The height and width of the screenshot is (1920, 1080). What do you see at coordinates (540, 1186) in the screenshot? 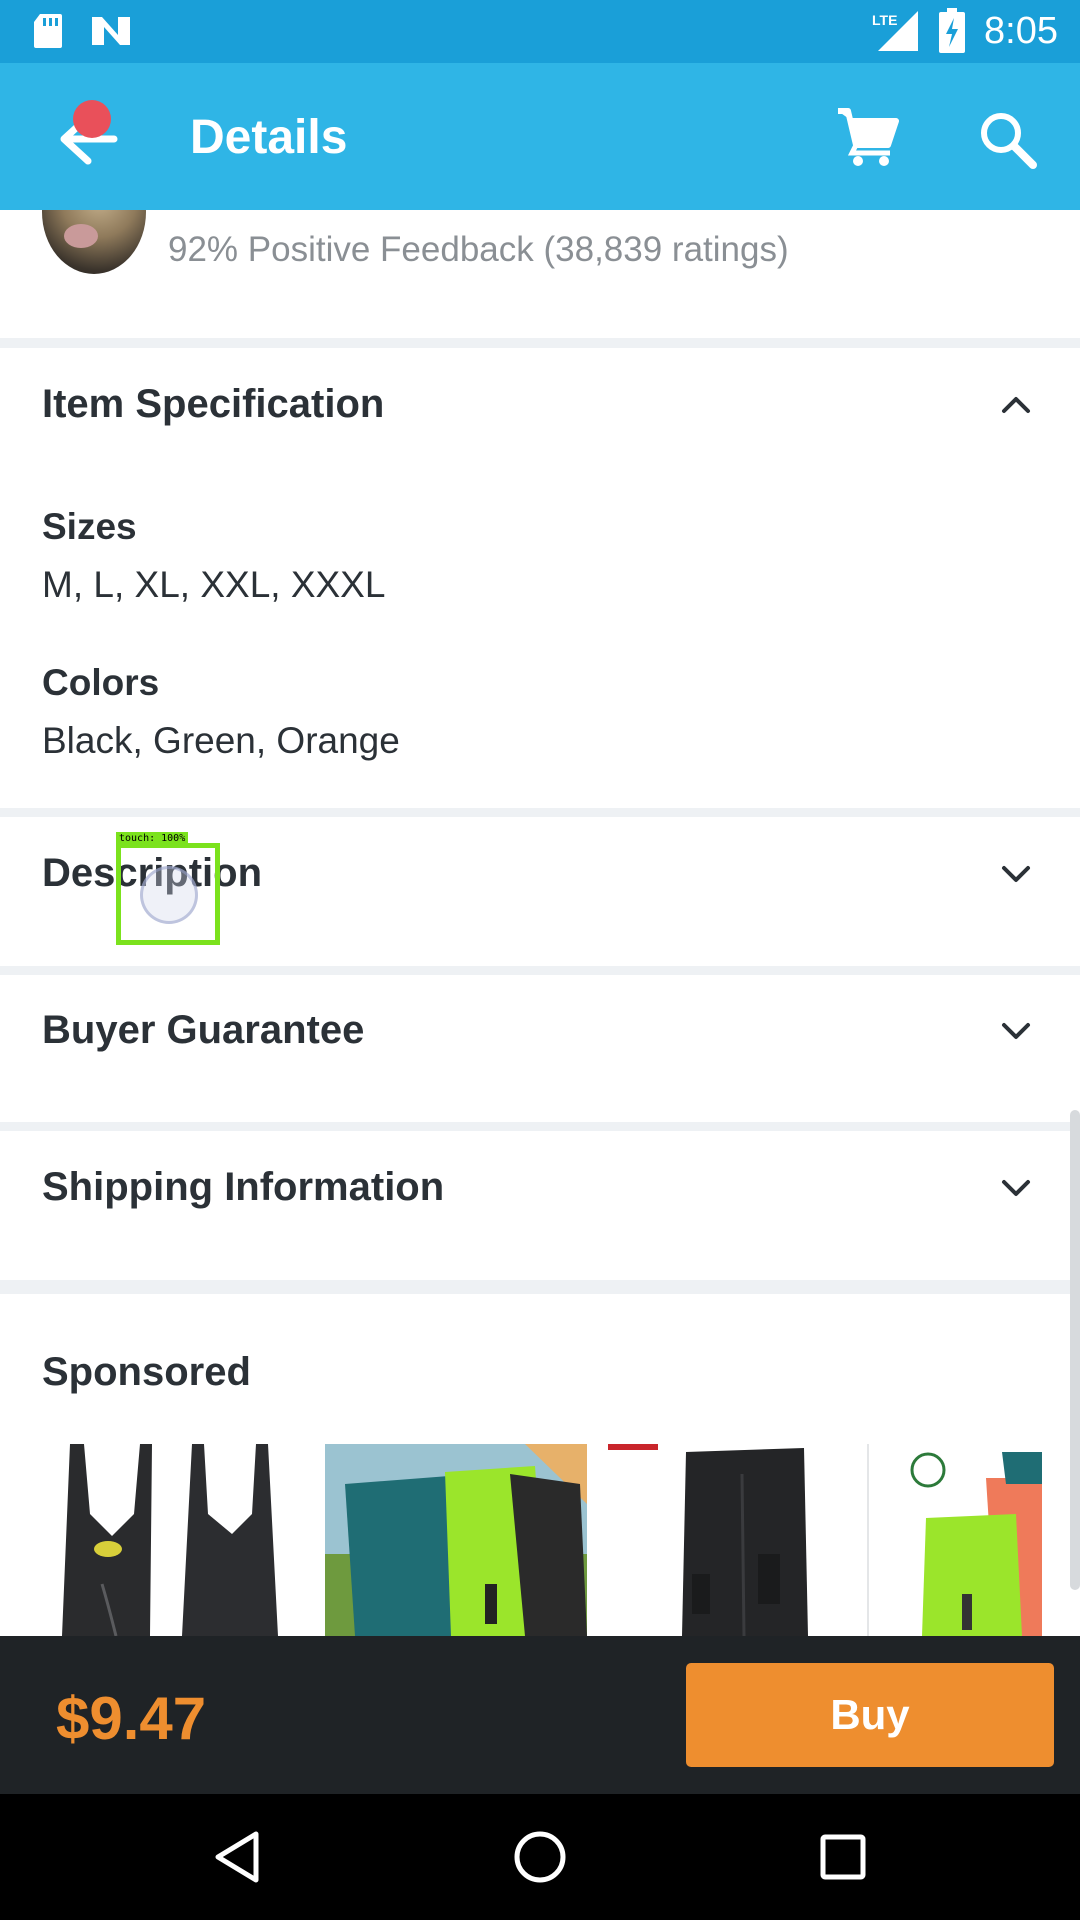
I see `section-shipping-information: Shipping Information` at bounding box center [540, 1186].